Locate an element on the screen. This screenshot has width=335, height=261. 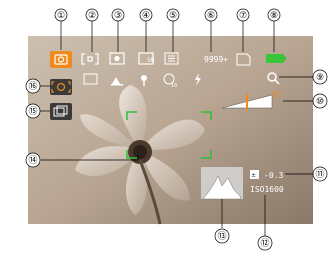
callout-11: ⑪ is located at coordinates (320, 174).